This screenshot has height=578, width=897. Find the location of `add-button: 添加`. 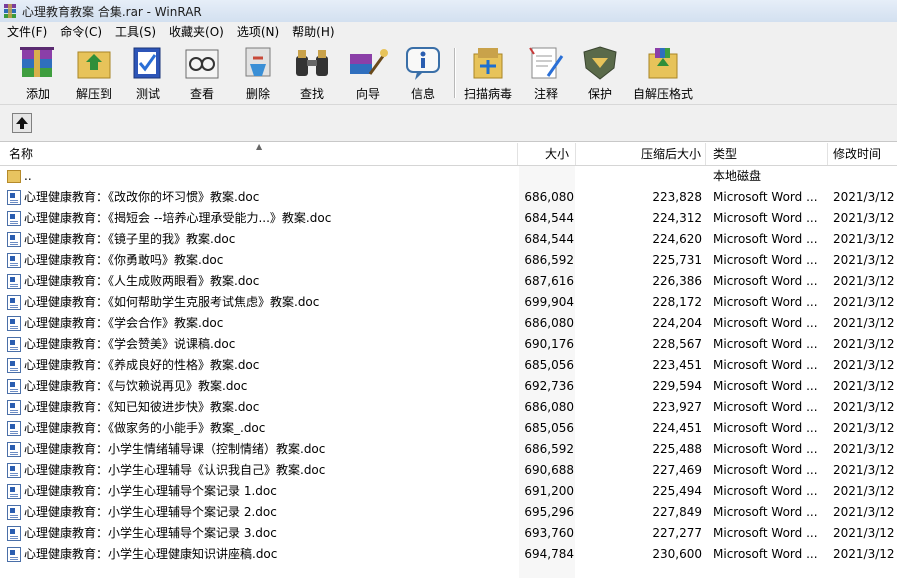

add-button: 添加 is located at coordinates (38, 73).